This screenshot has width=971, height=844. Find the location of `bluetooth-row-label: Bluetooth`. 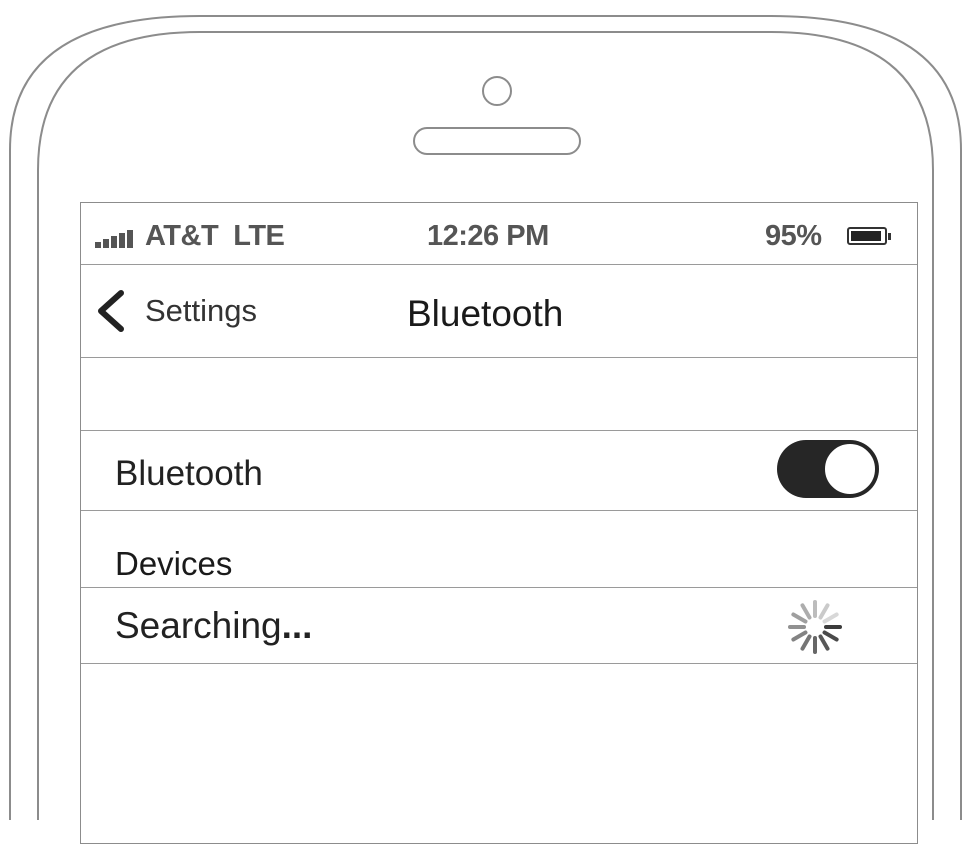

bluetooth-row-label: Bluetooth is located at coordinates (189, 473).